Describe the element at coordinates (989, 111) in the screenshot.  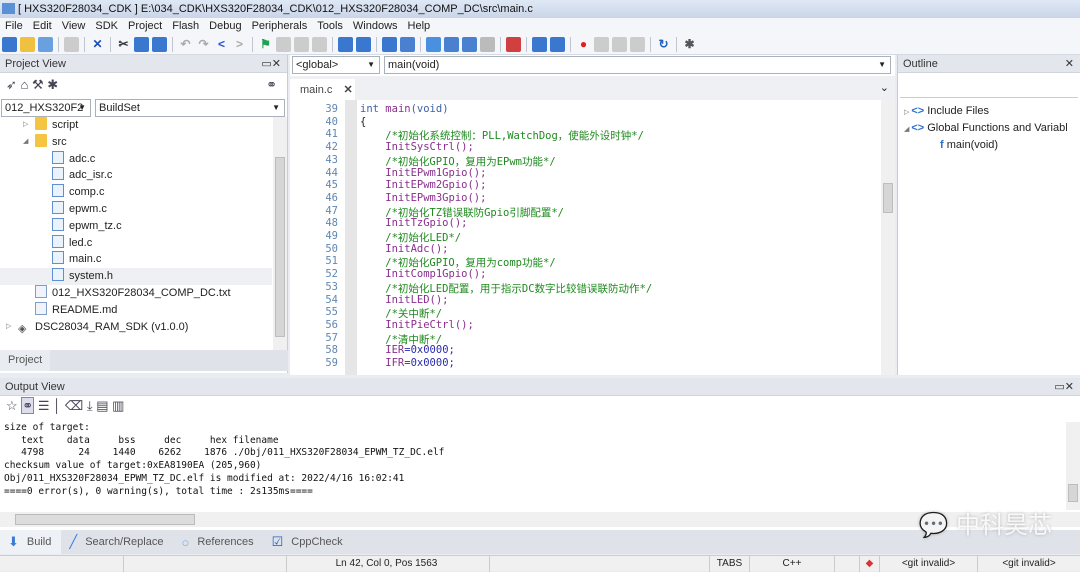
I see `outline-item: ▷ <> Include Files` at that location.